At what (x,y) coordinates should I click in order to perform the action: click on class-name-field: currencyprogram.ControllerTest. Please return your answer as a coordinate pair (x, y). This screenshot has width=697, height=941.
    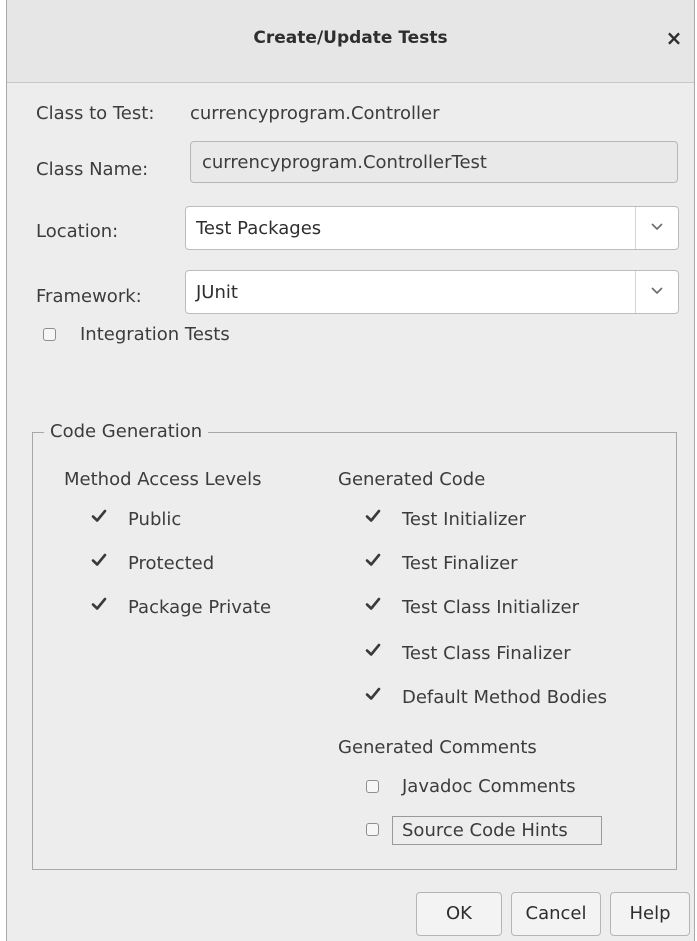
    Looking at the image, I should click on (434, 162).